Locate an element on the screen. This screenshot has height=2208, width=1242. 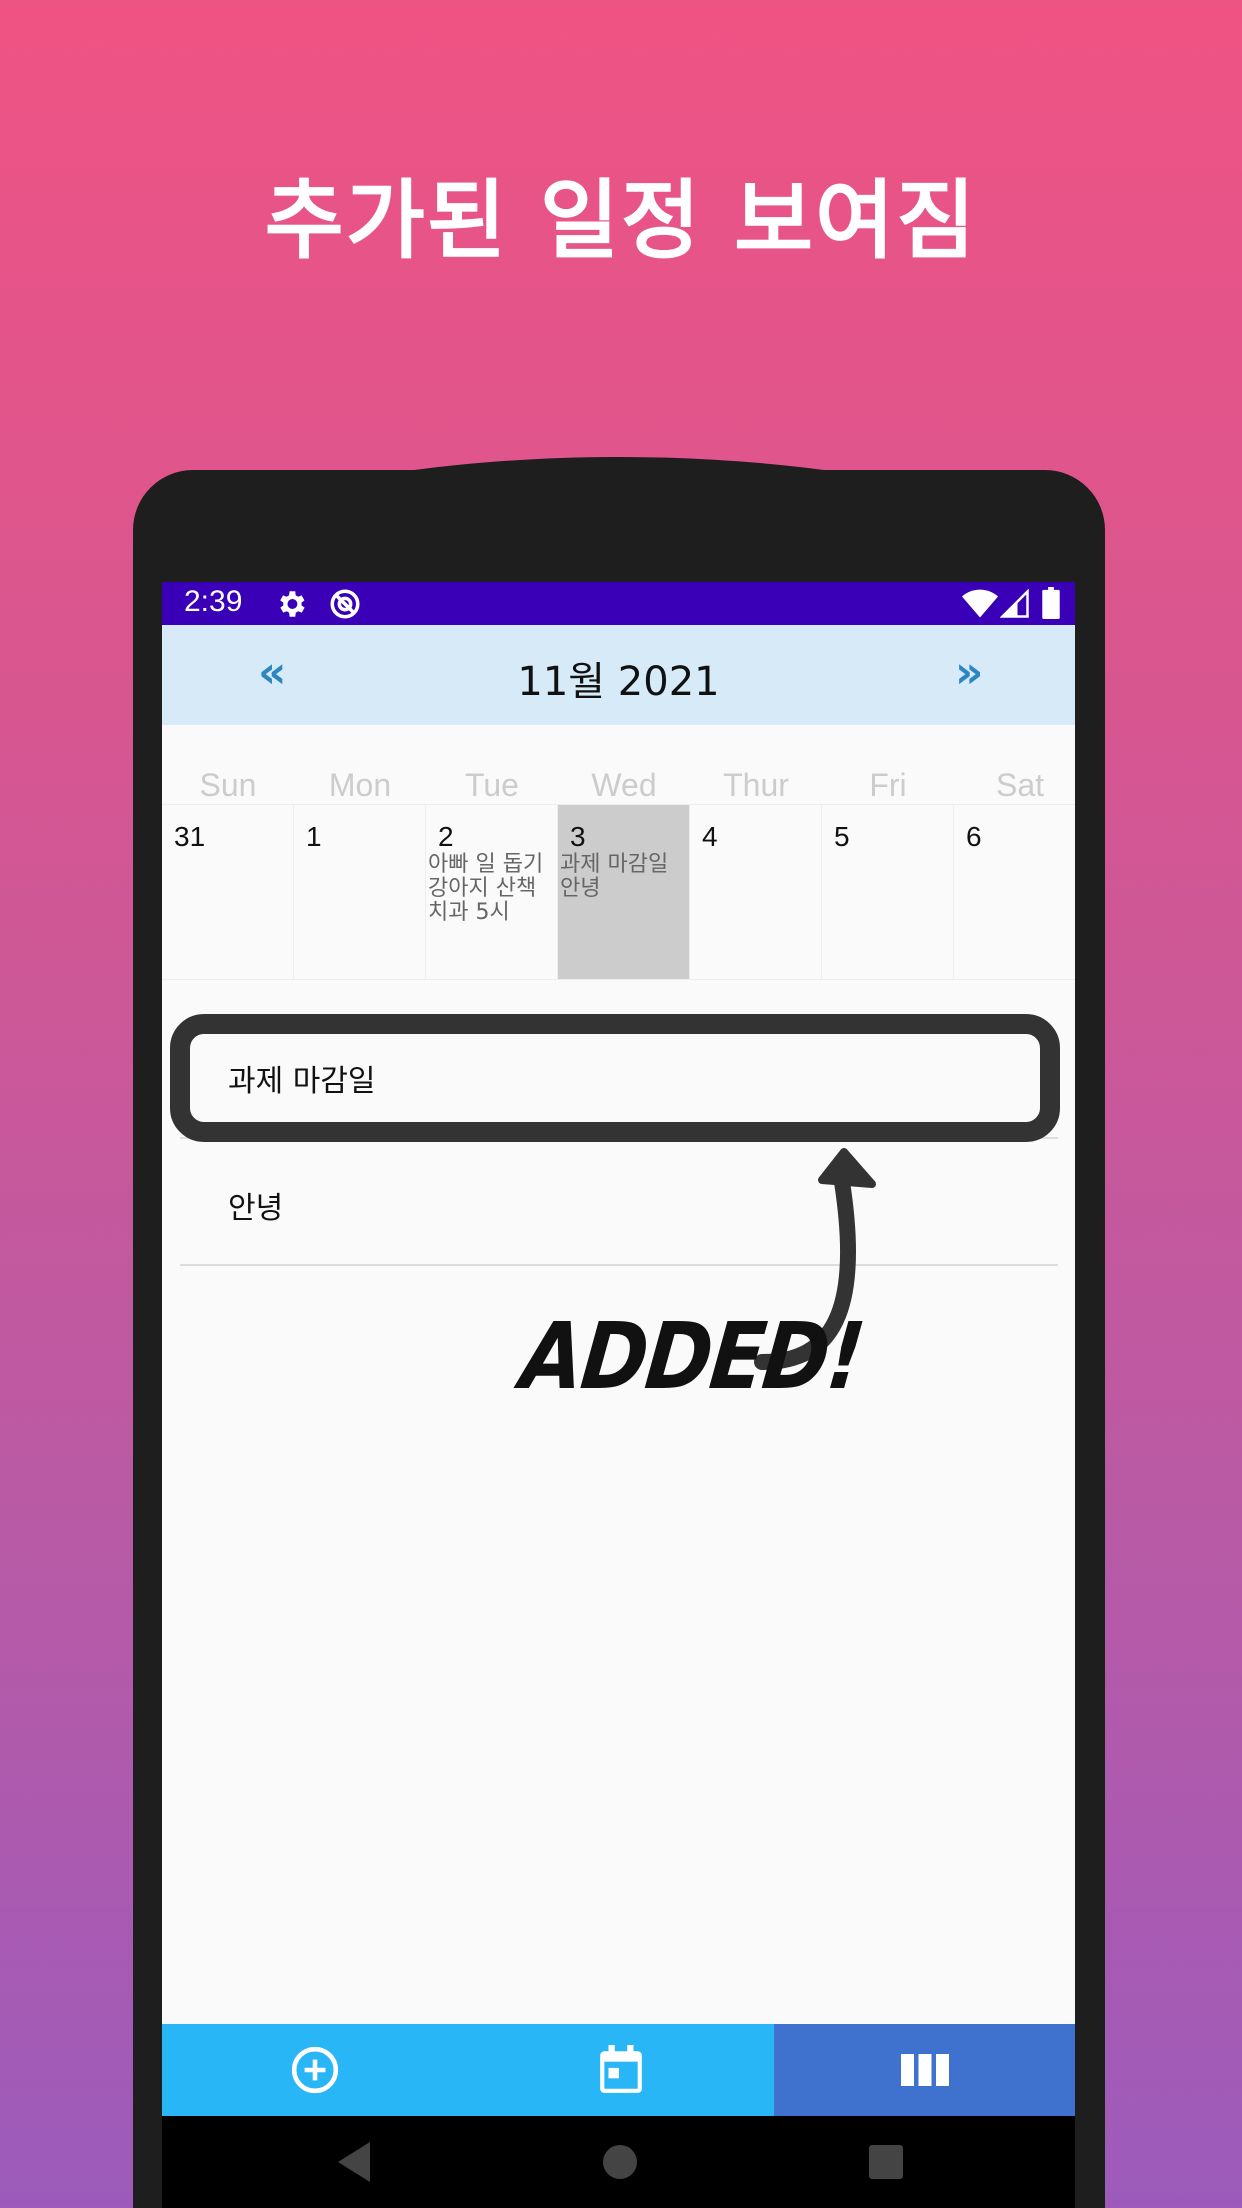
gear-icon is located at coordinates (292, 604).